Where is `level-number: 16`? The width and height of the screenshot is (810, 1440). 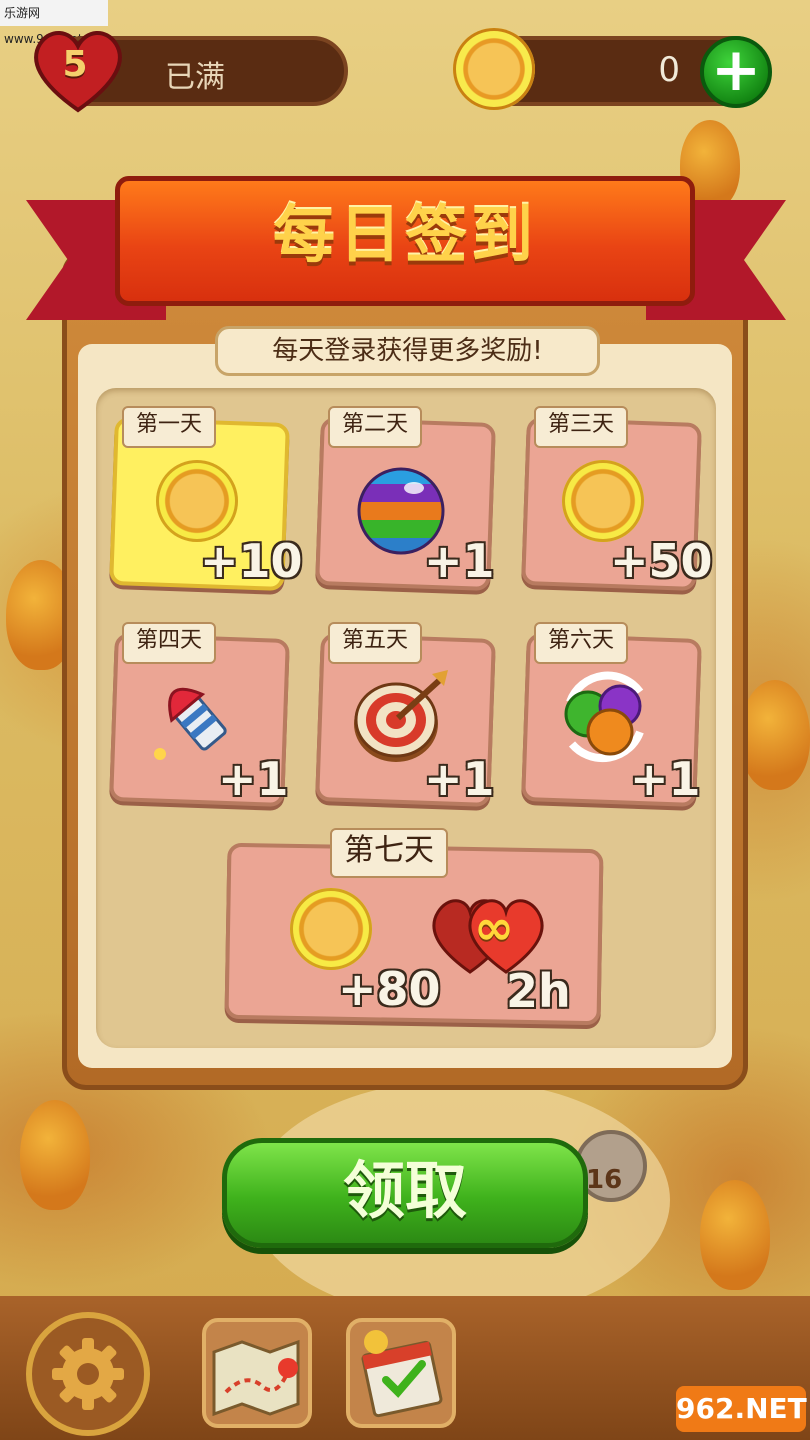
level-number: 16 is located at coordinates (604, 1180).